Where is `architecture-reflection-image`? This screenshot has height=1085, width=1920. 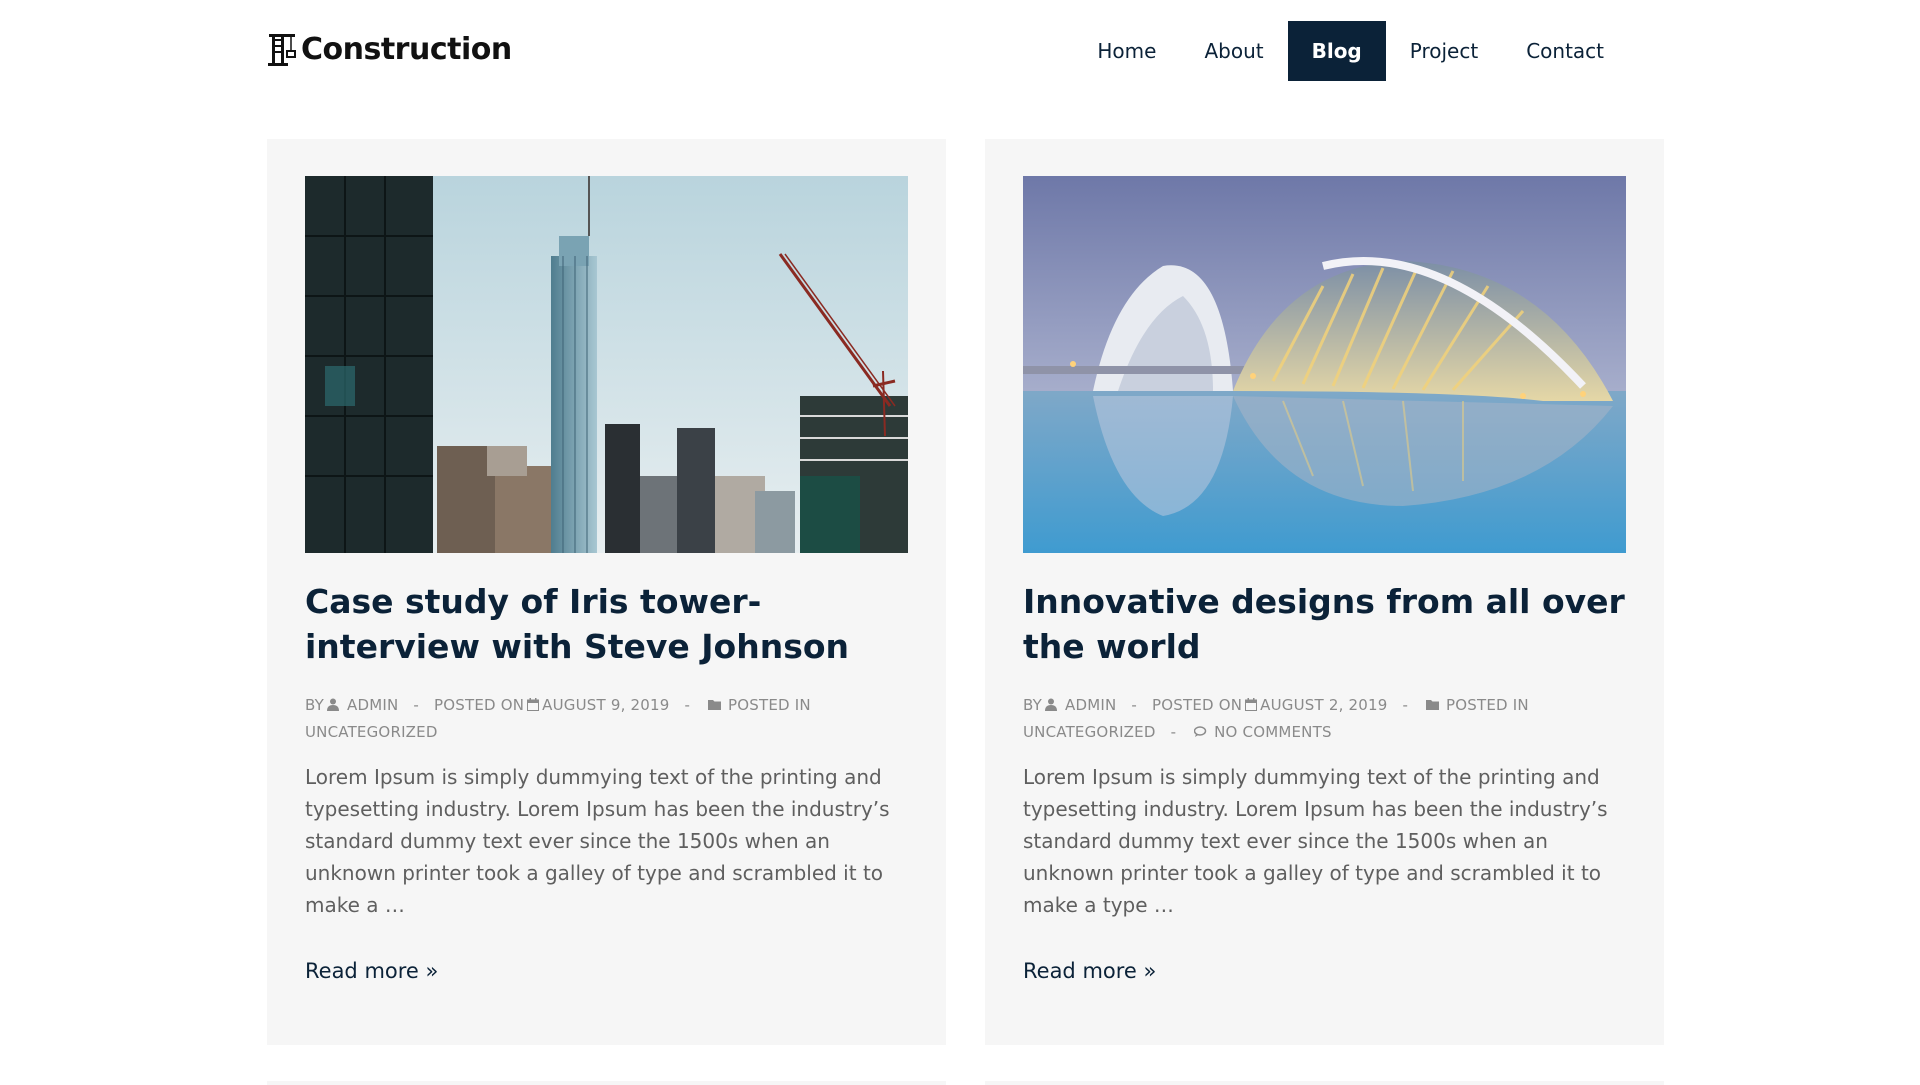 architecture-reflection-image is located at coordinates (1324, 364).